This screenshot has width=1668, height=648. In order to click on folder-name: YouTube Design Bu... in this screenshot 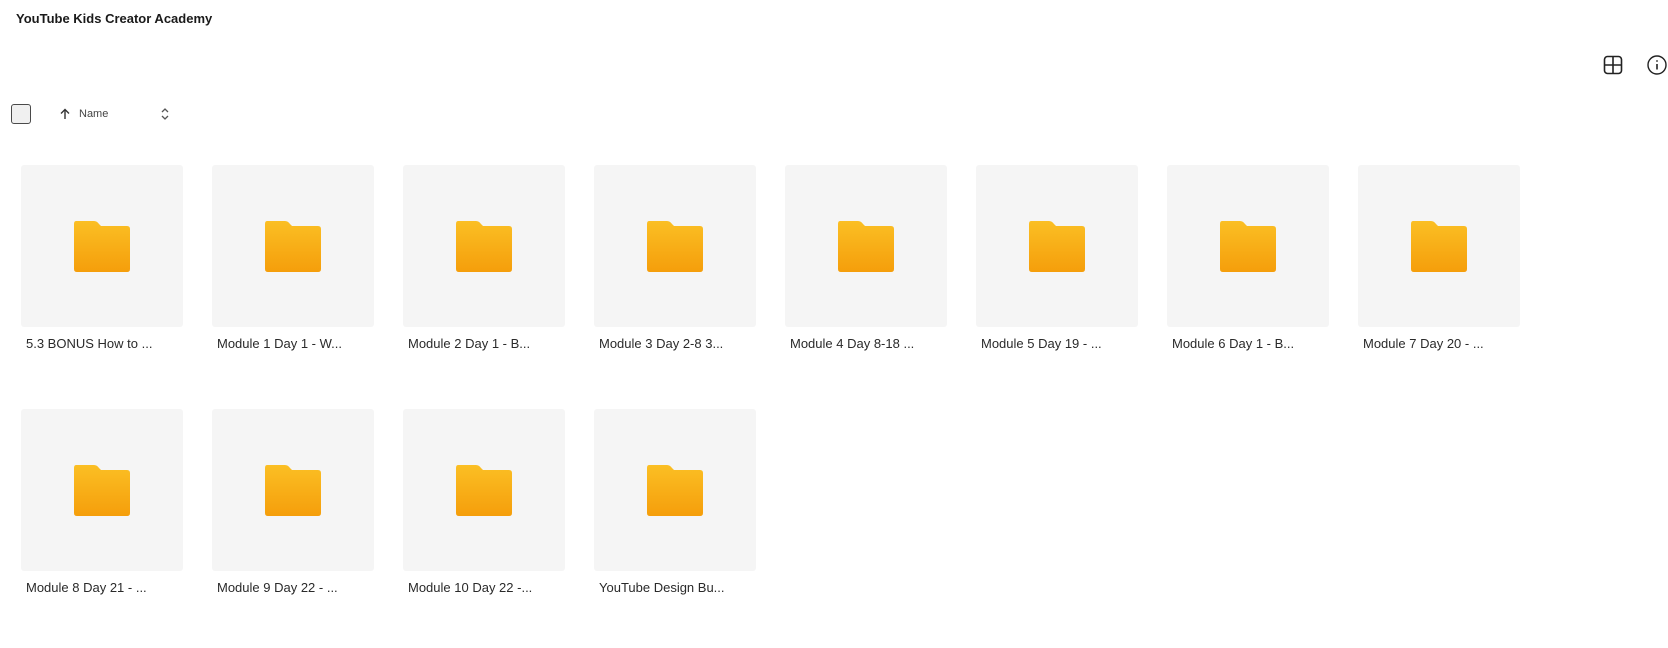, I will do `click(662, 587)`.